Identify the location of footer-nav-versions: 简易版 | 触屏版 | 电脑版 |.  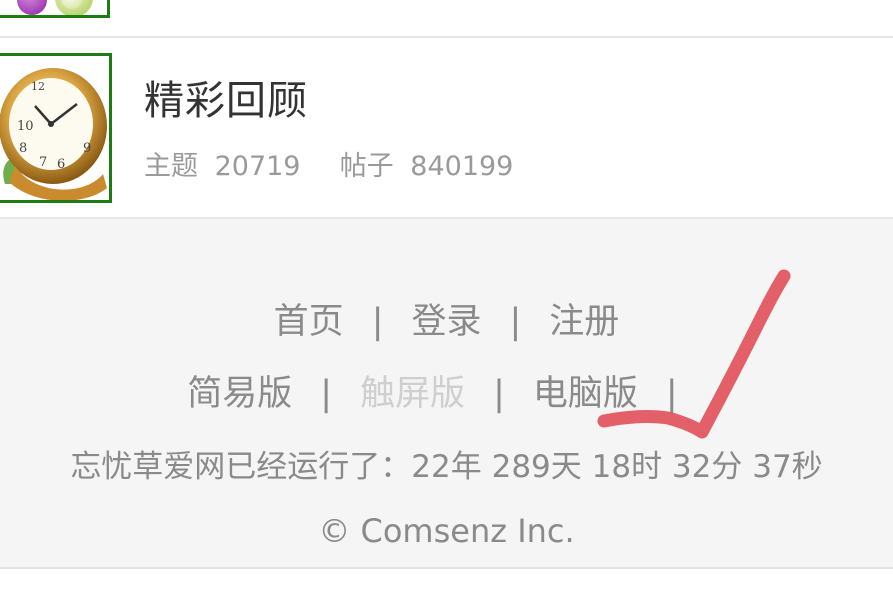
(446, 390).